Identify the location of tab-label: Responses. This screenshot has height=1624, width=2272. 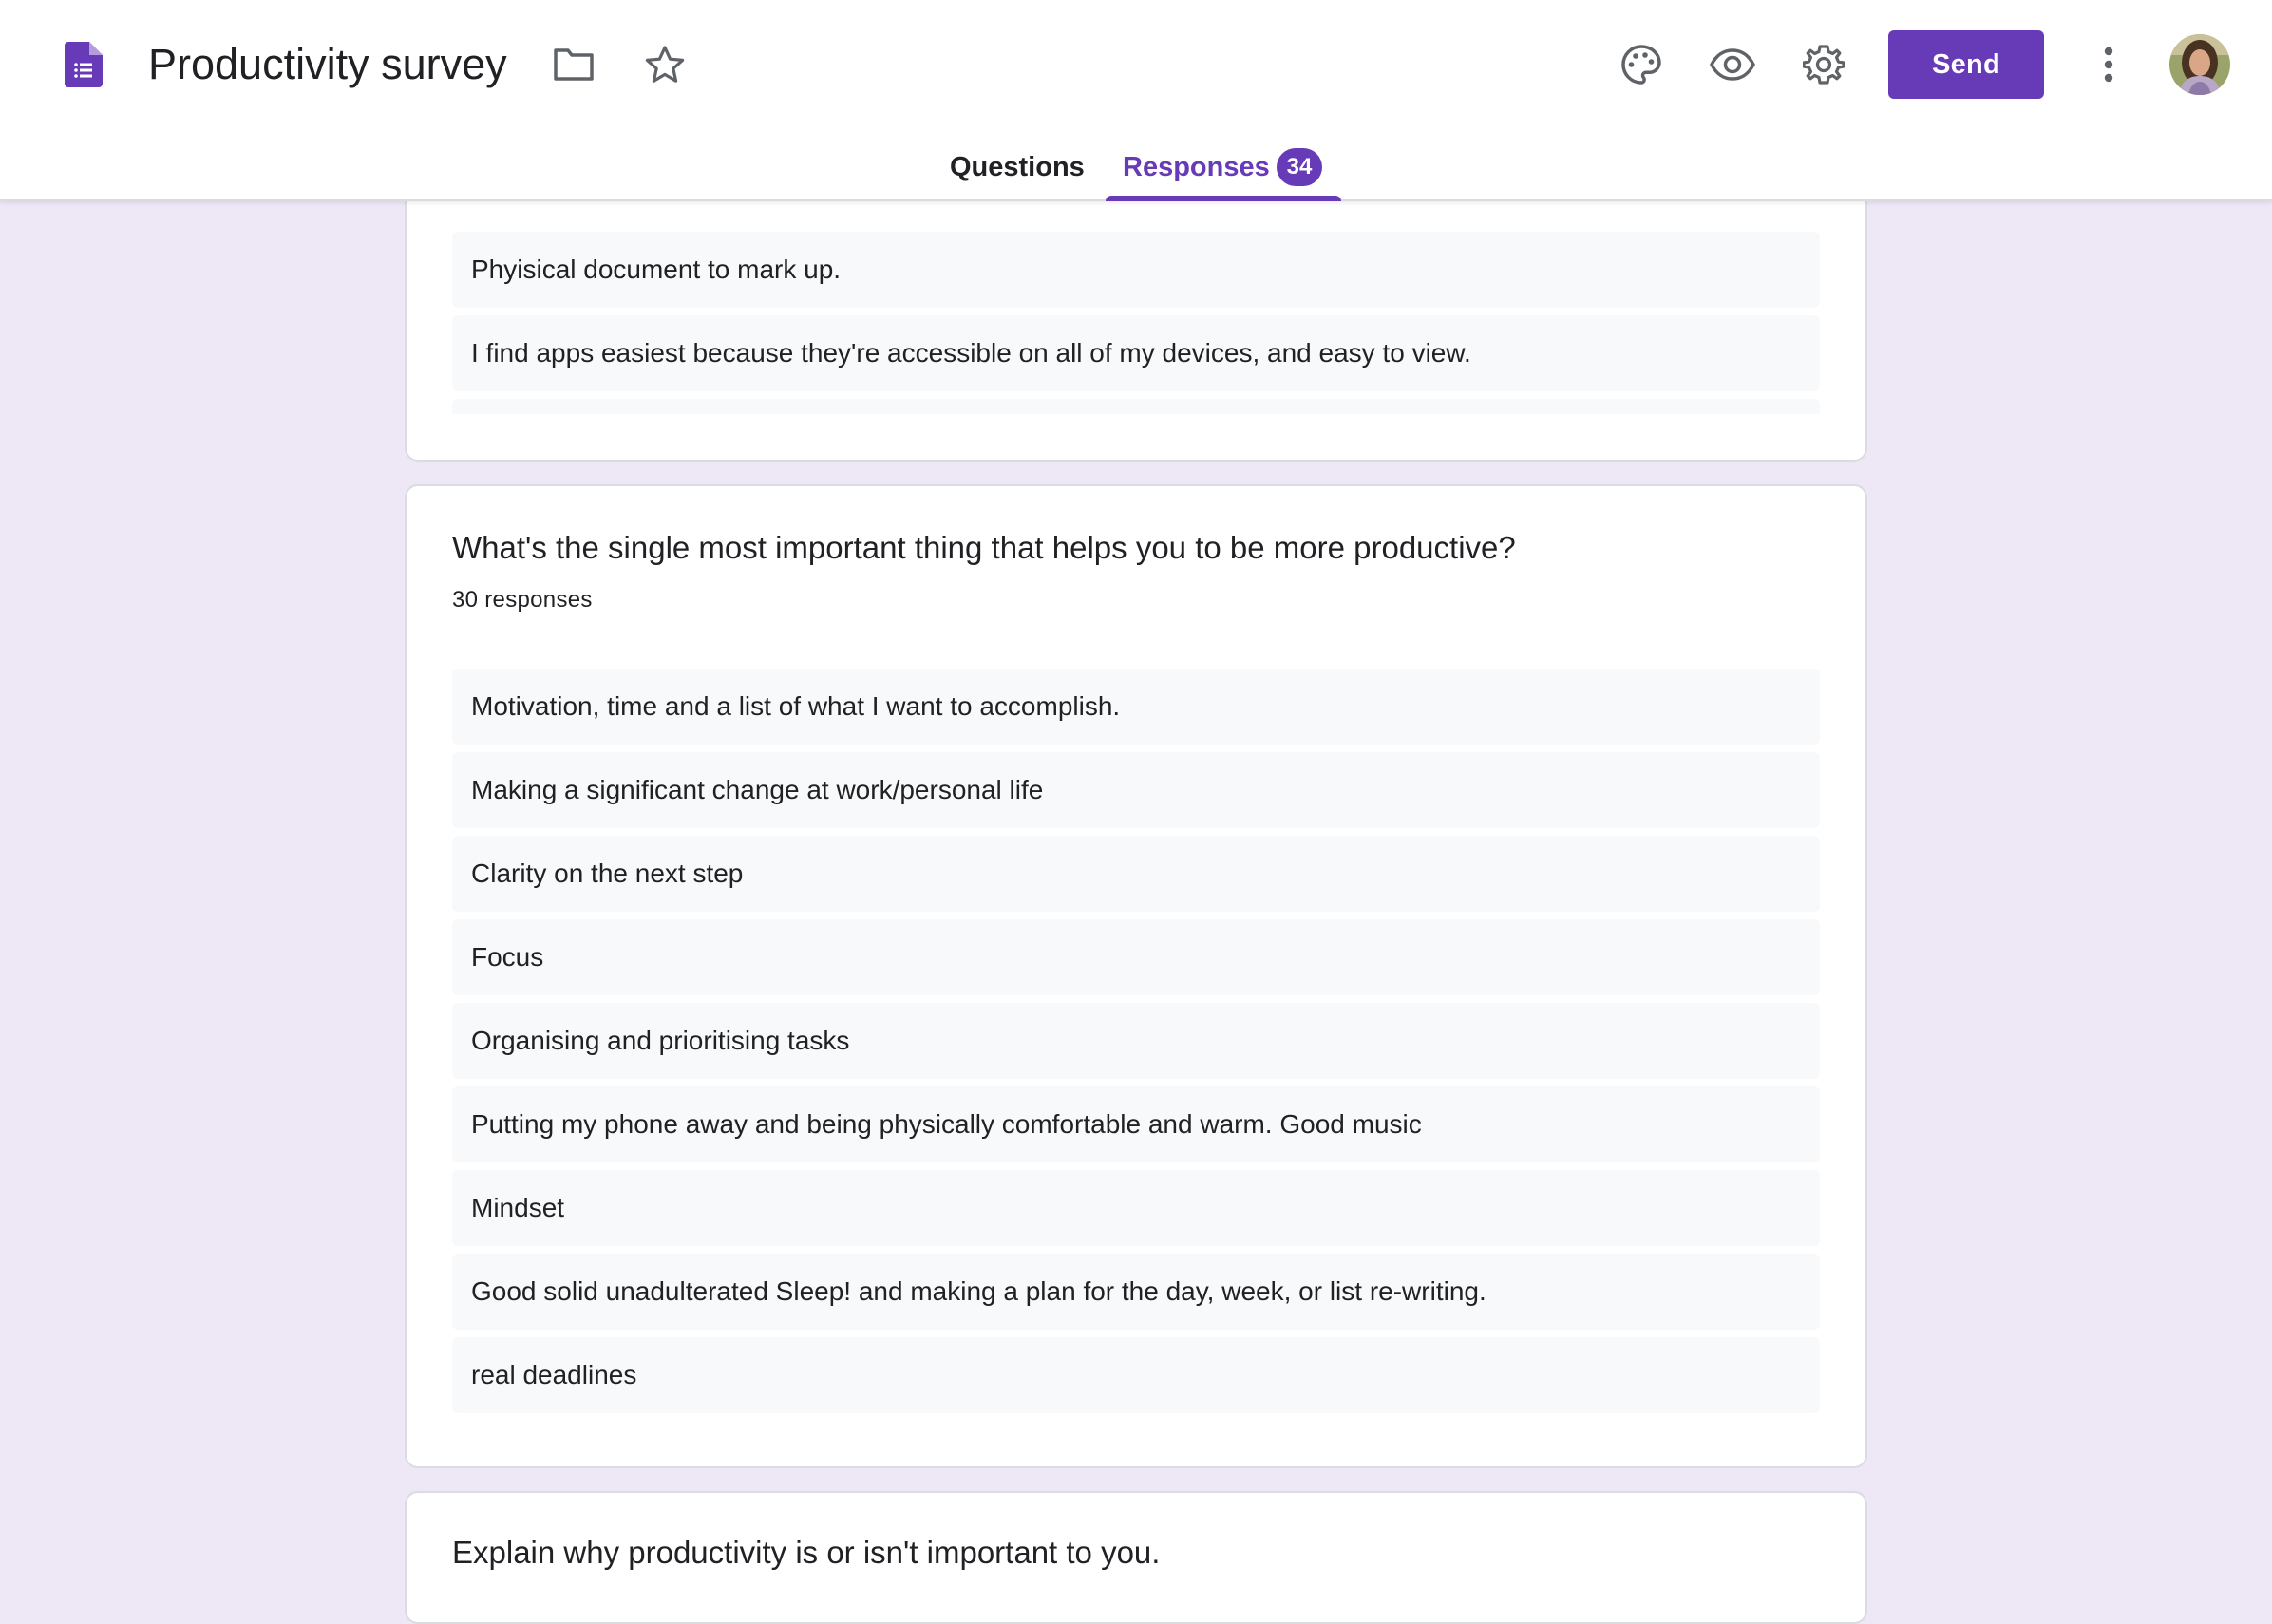
(1196, 167).